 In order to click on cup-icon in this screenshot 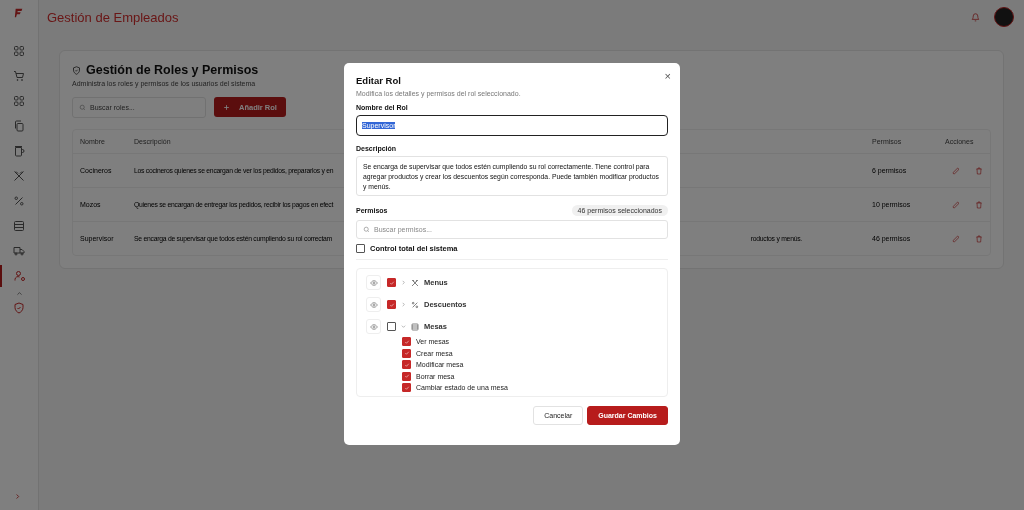, I will do `click(19, 151)`.